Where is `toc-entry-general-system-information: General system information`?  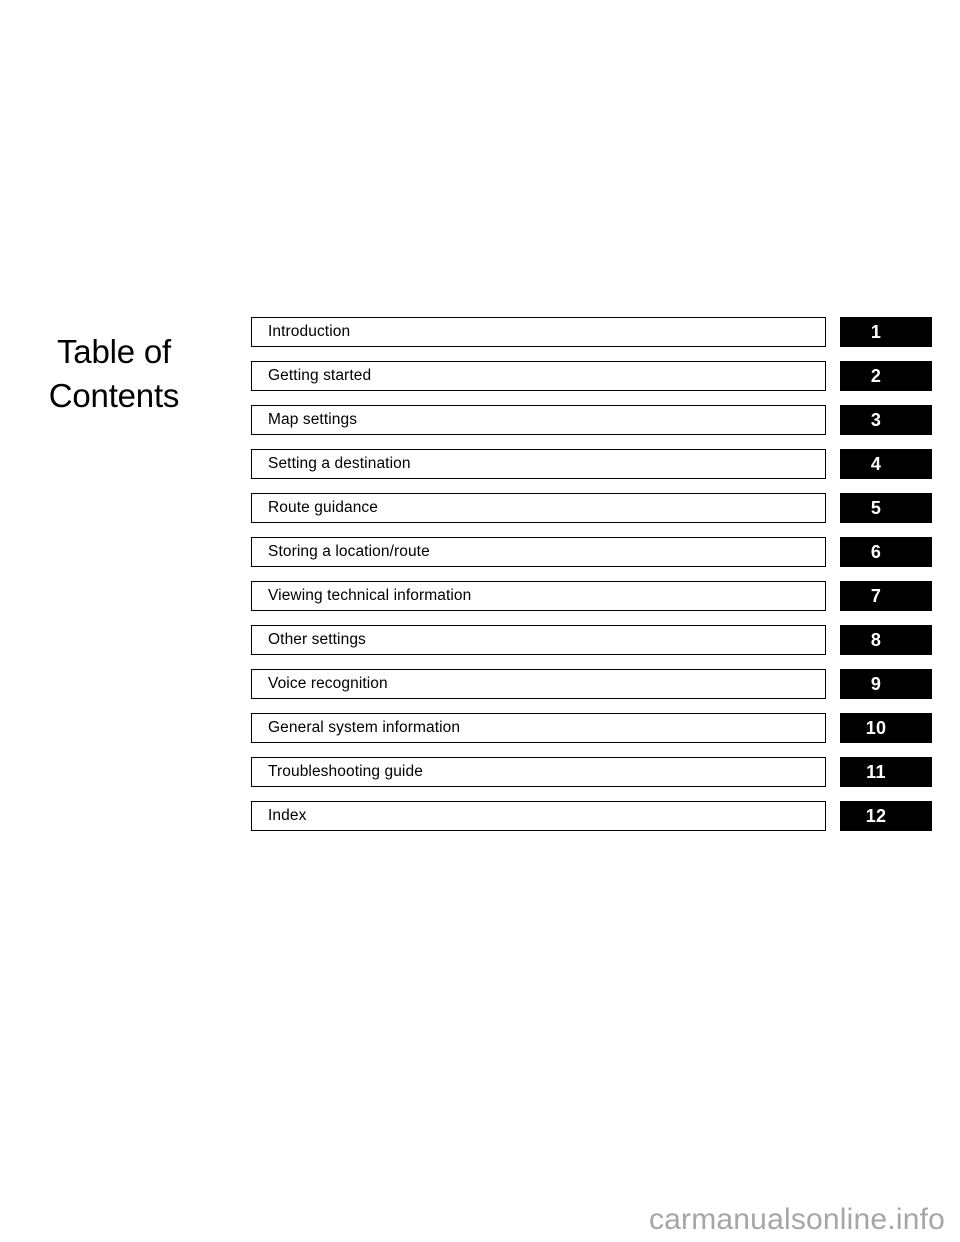 toc-entry-general-system-information: General system information is located at coordinates (538, 728).